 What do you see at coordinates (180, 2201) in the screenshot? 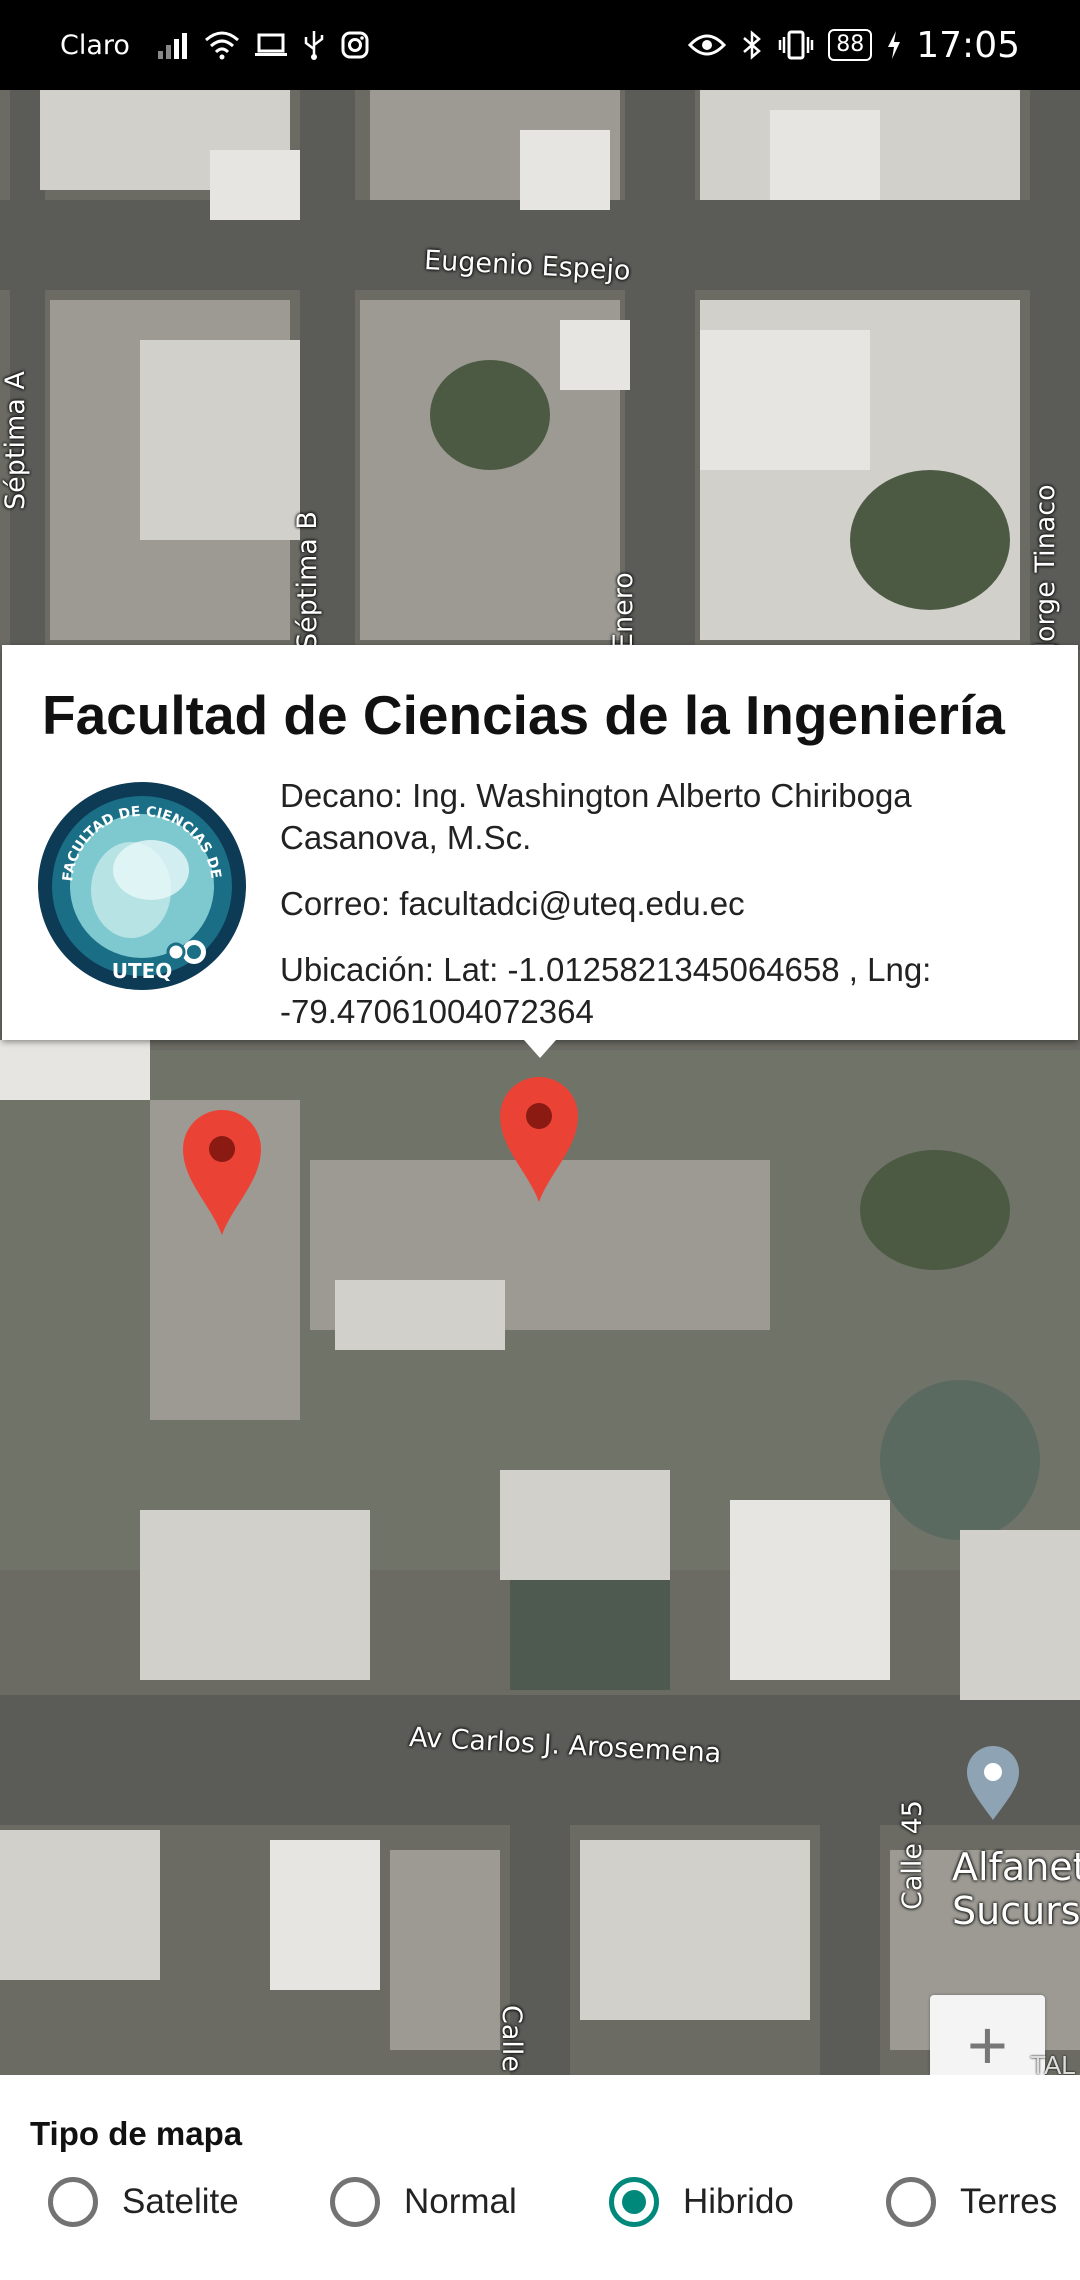
I see `radio-label: Satelite` at bounding box center [180, 2201].